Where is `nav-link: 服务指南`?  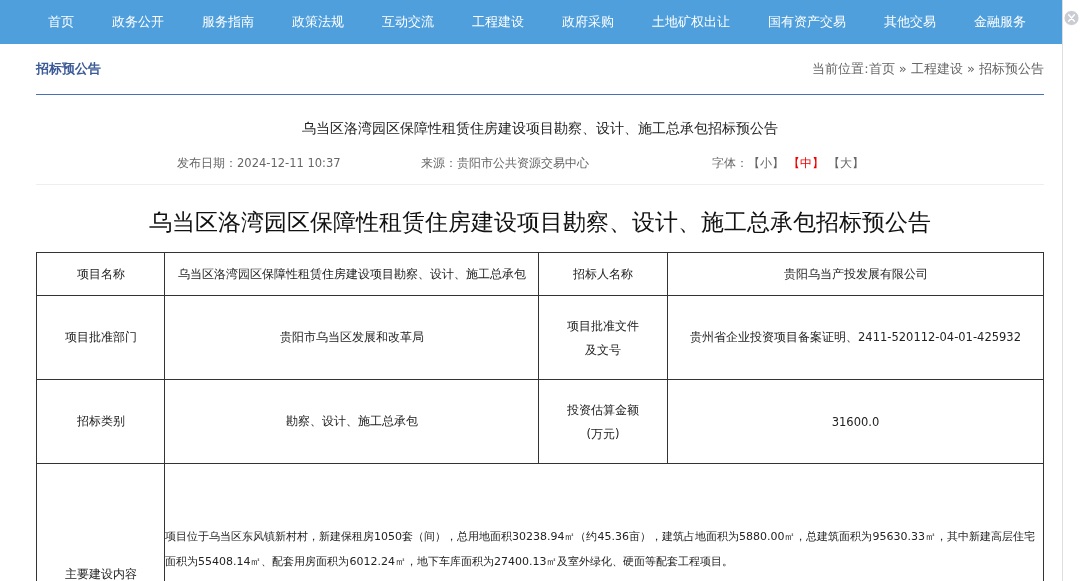 nav-link: 服务指南 is located at coordinates (228, 22).